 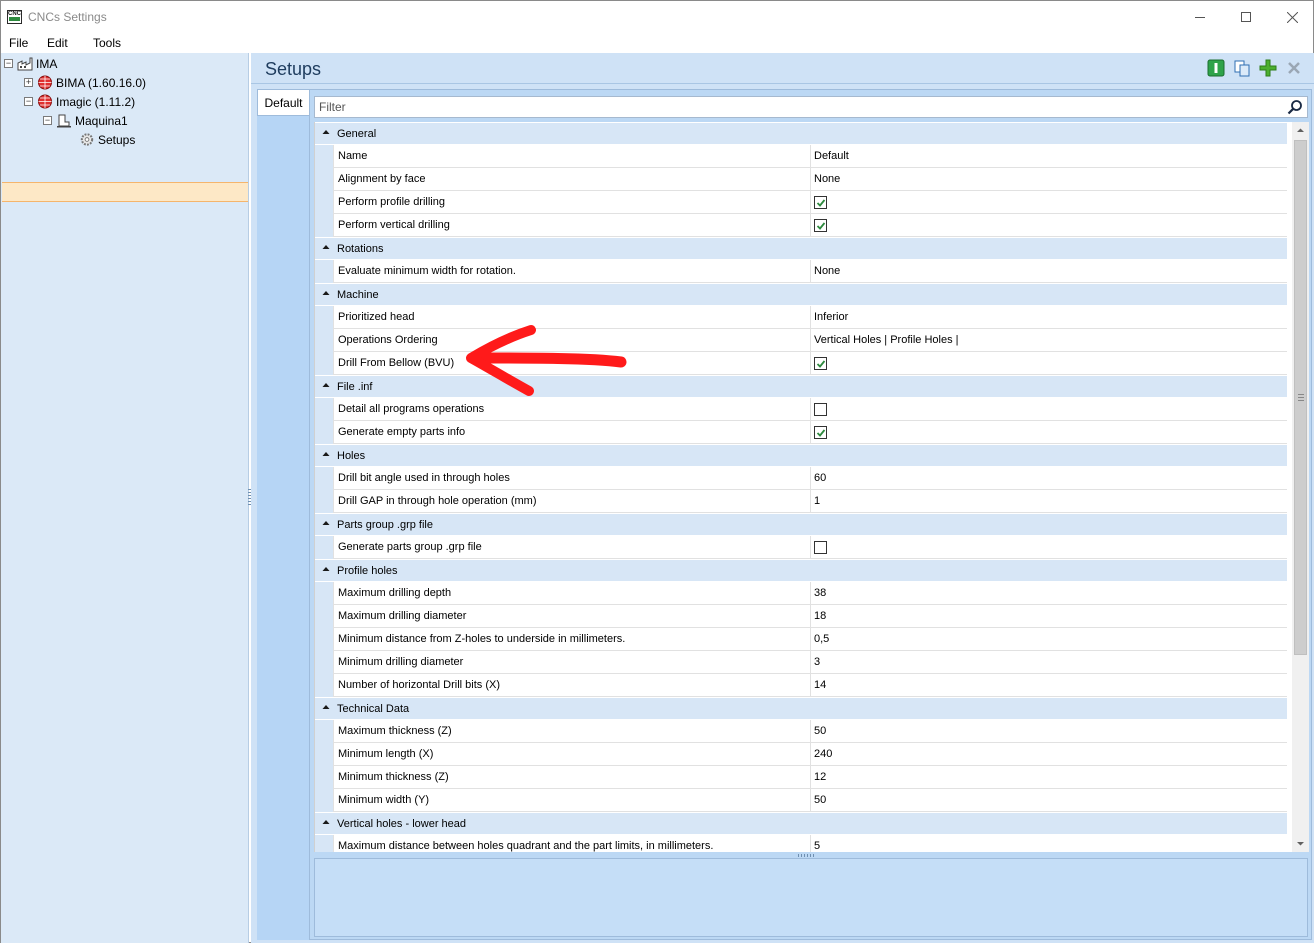 What do you see at coordinates (107, 43) in the screenshot?
I see `menu-tools: Tools` at bounding box center [107, 43].